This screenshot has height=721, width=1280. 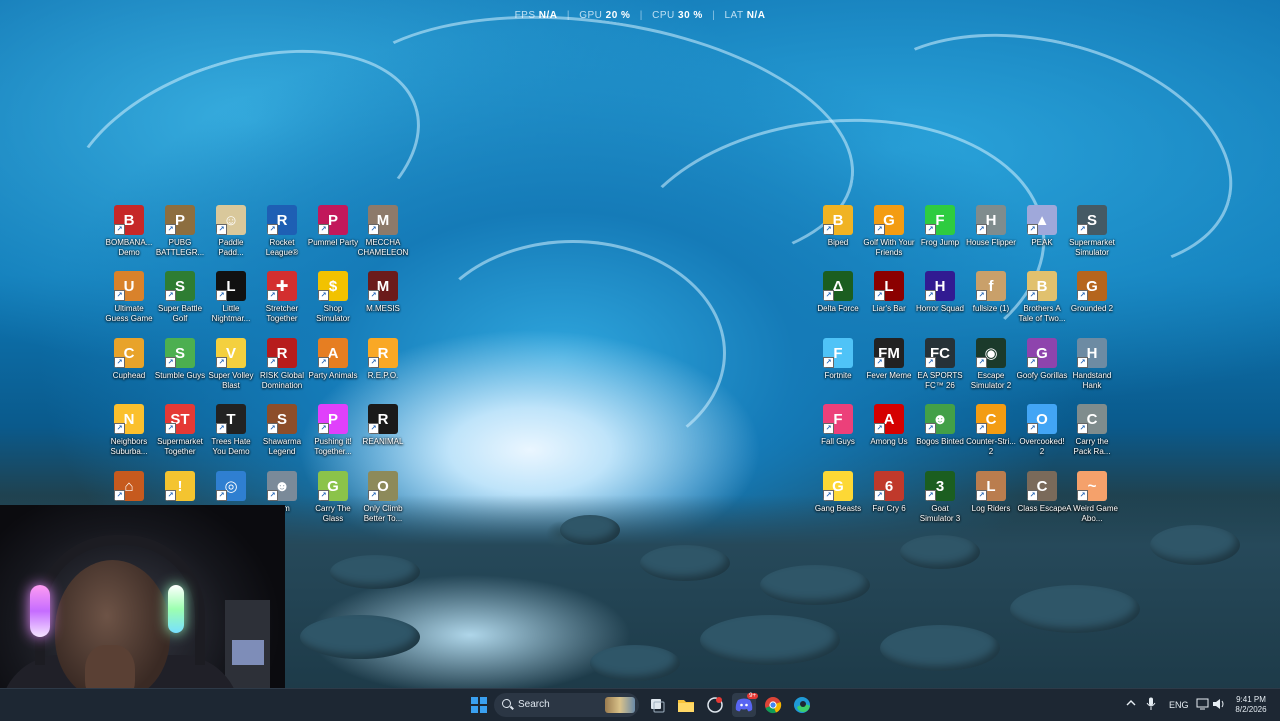 What do you see at coordinates (282, 237) in the screenshot?
I see `desktop-icon: R ↗ Rocket League®` at bounding box center [282, 237].